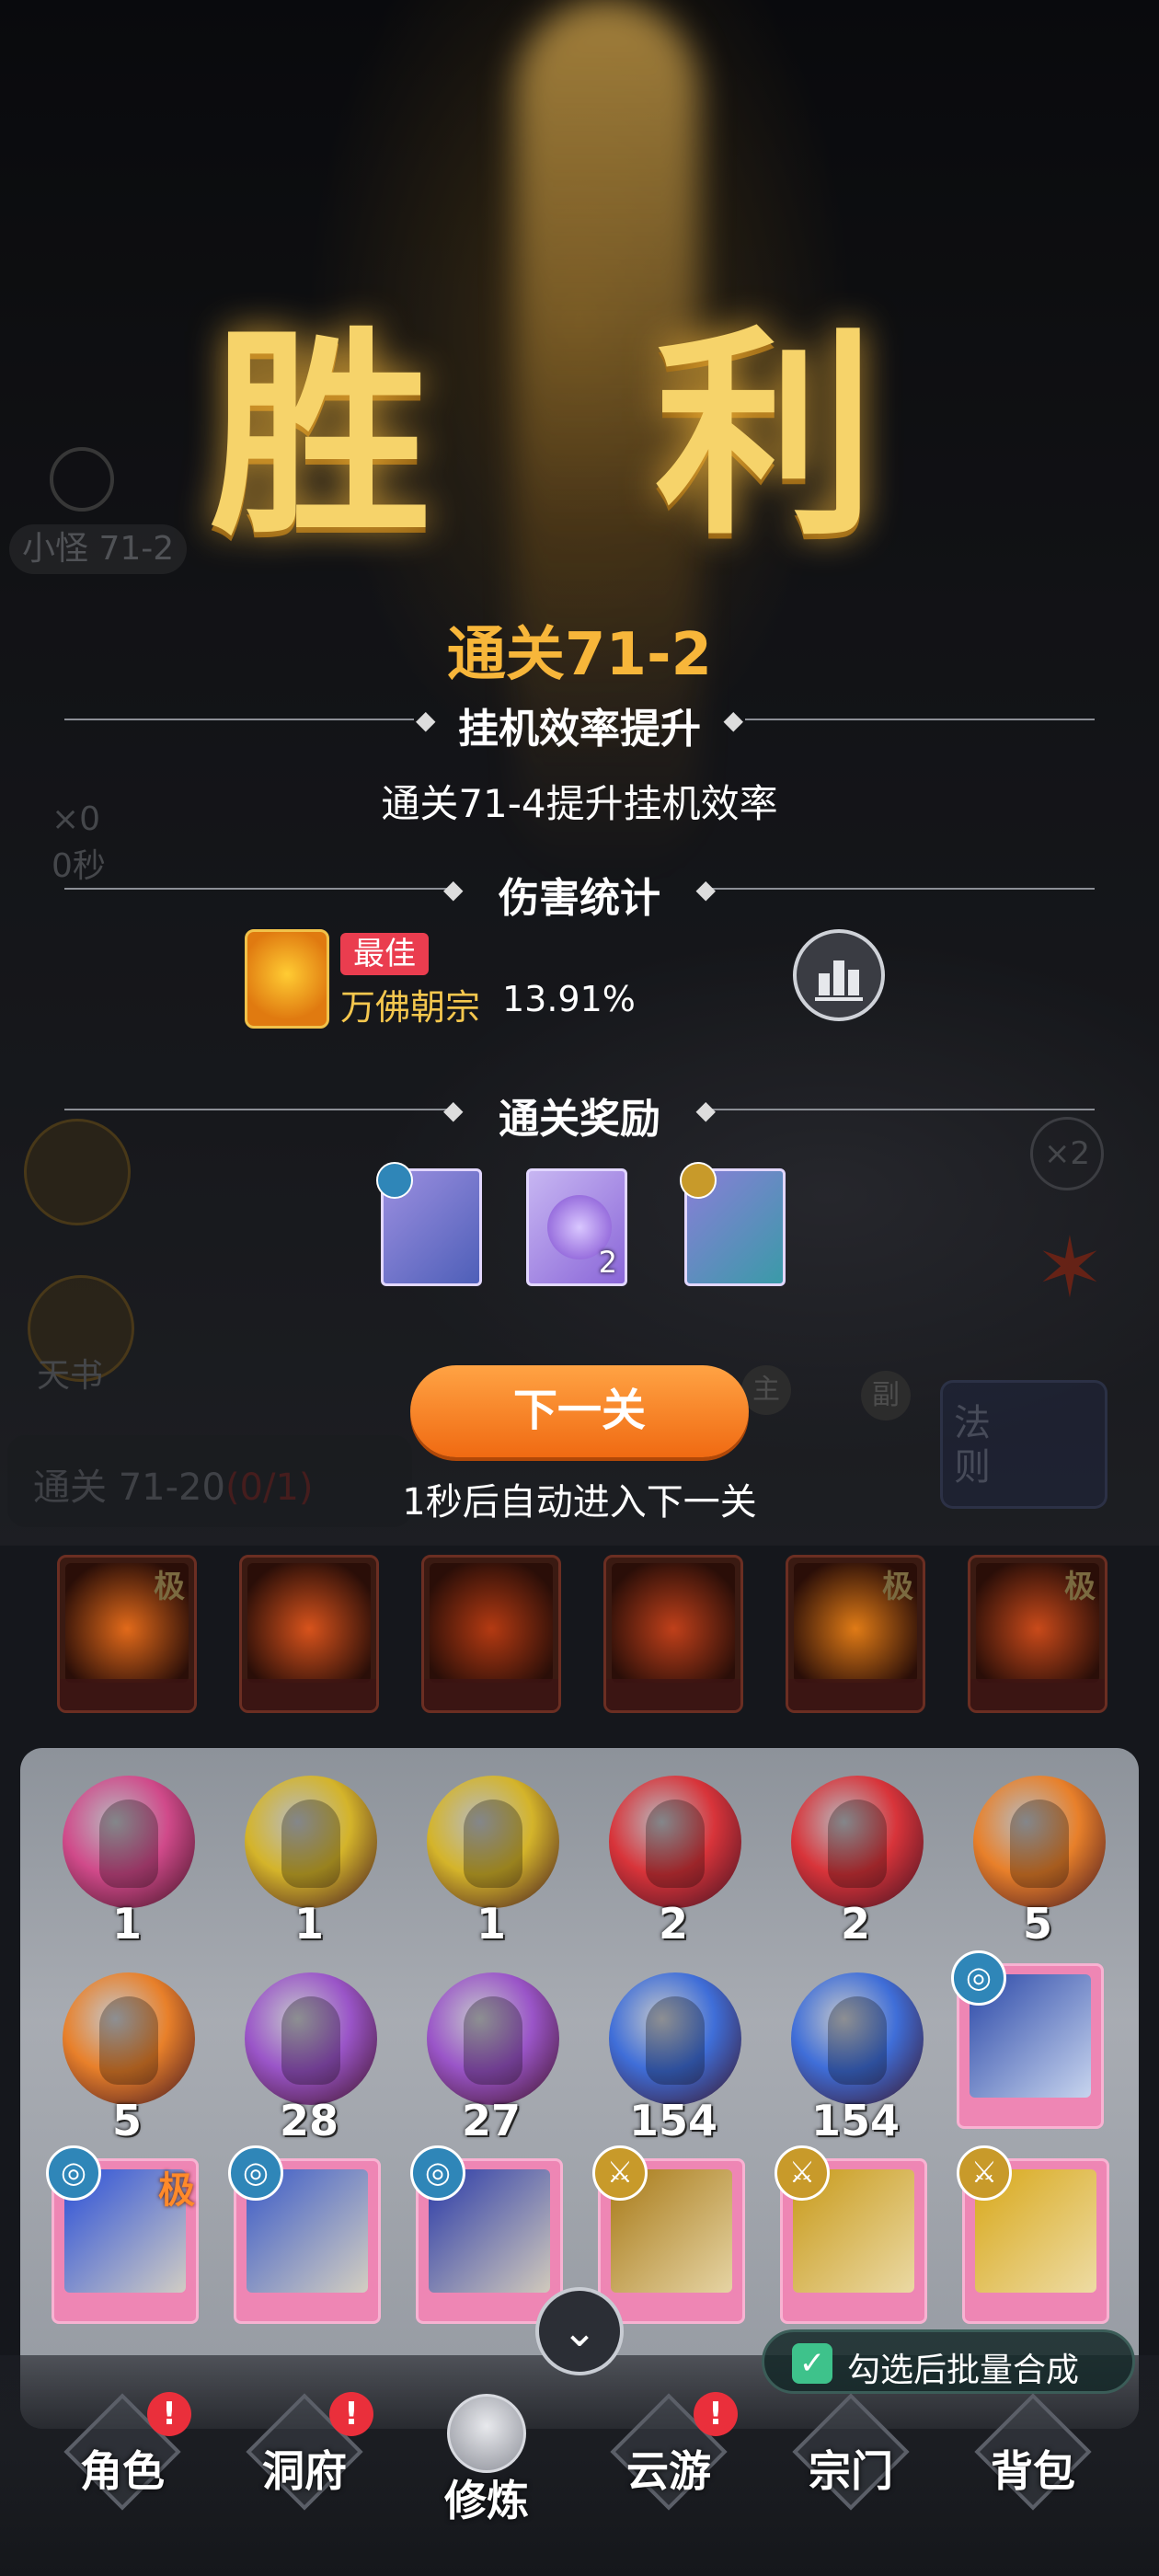 The height and width of the screenshot is (2576, 1159). Describe the element at coordinates (122, 2471) in the screenshot. I see `nav-label: 角色` at that location.